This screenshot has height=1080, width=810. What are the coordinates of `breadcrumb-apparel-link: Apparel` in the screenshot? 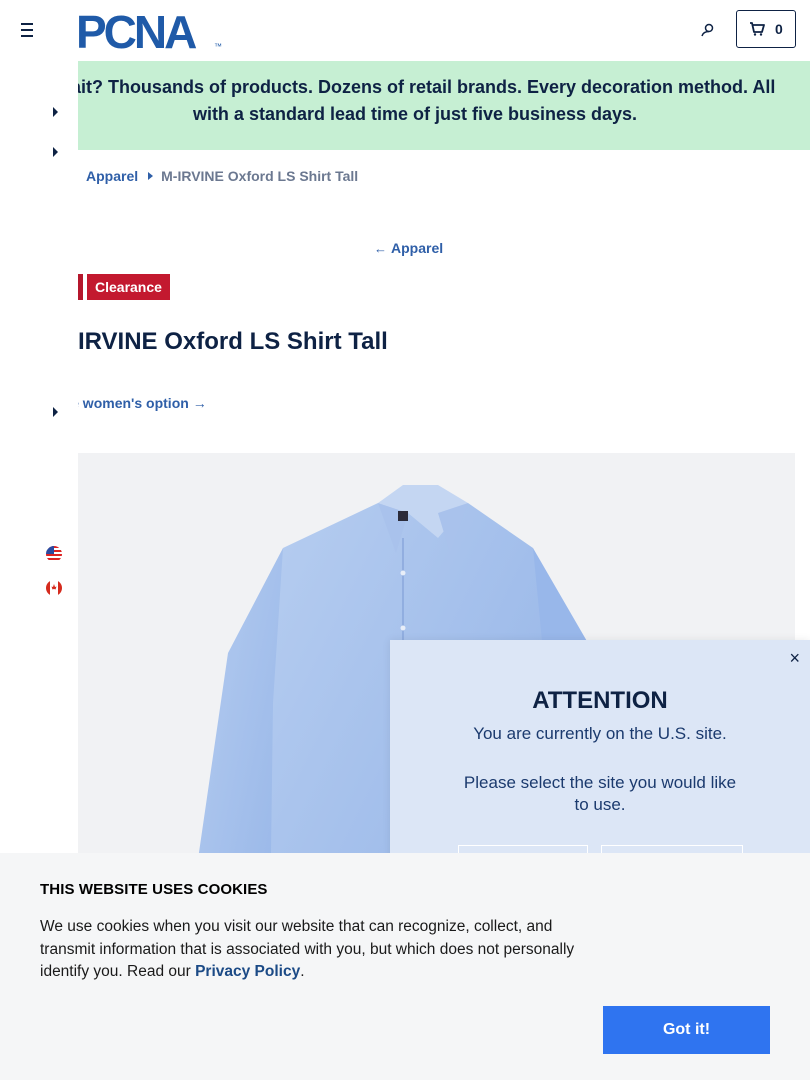 It's located at (112, 176).